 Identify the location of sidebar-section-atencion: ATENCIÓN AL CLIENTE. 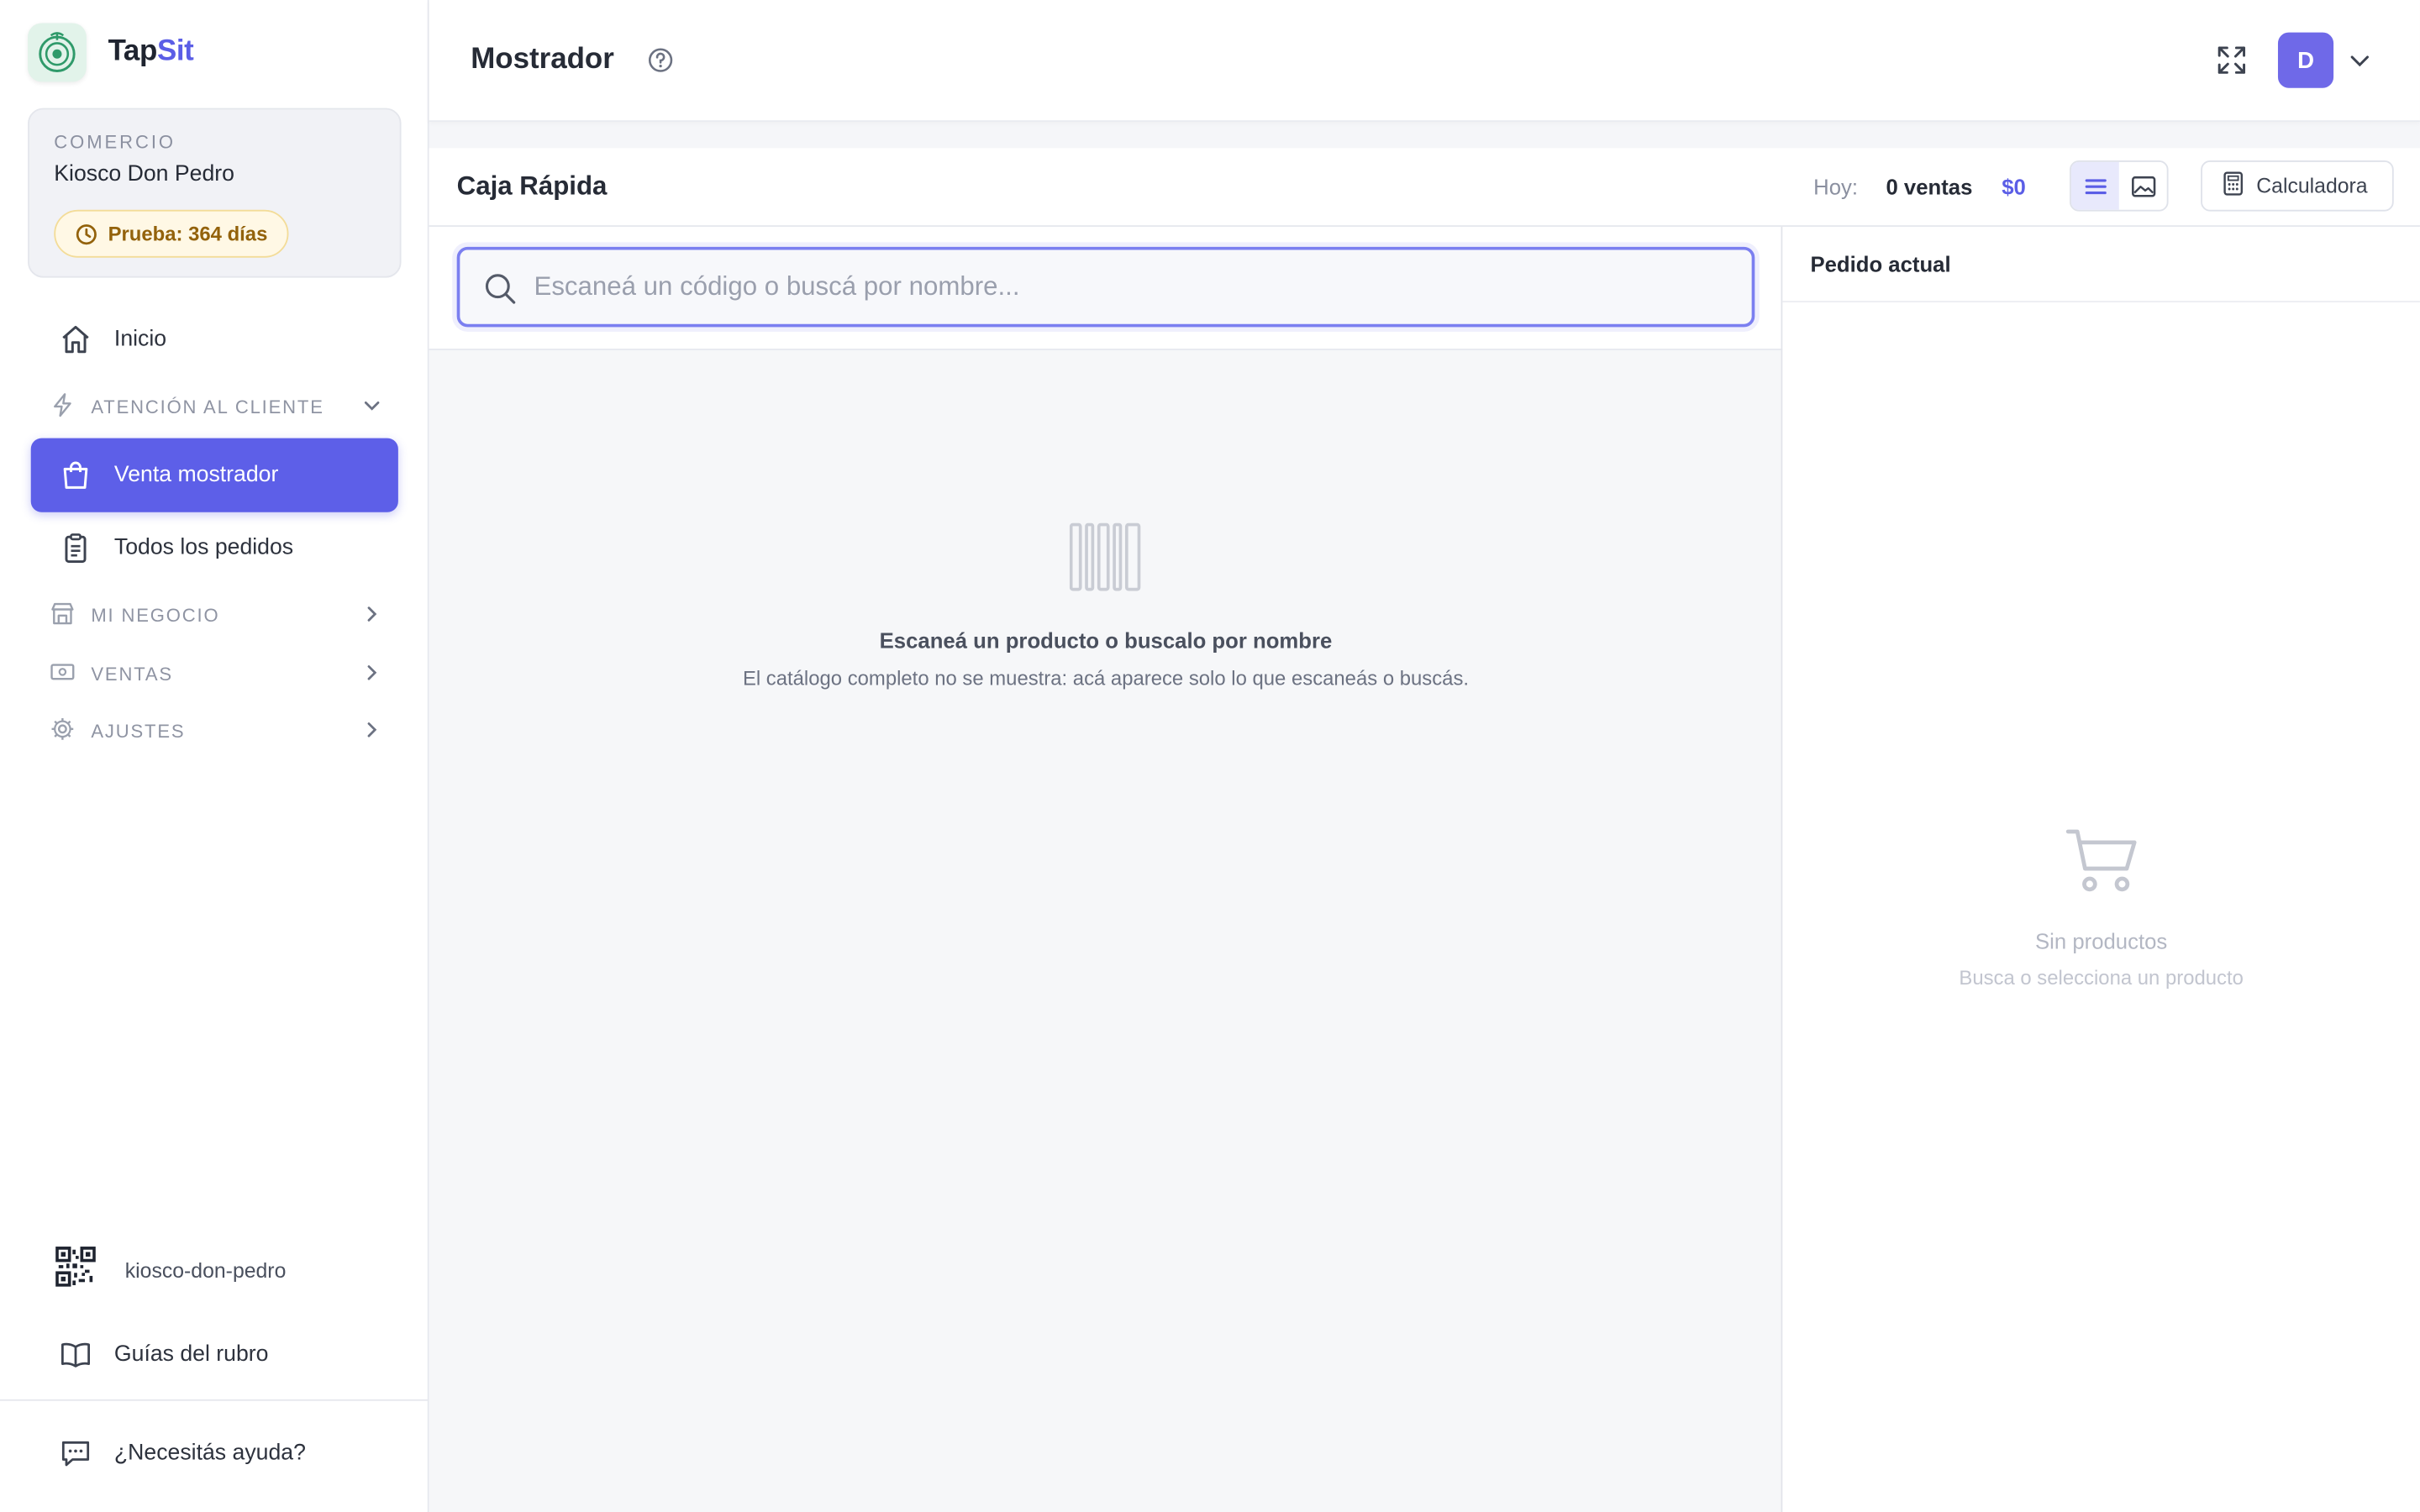
(217, 407).